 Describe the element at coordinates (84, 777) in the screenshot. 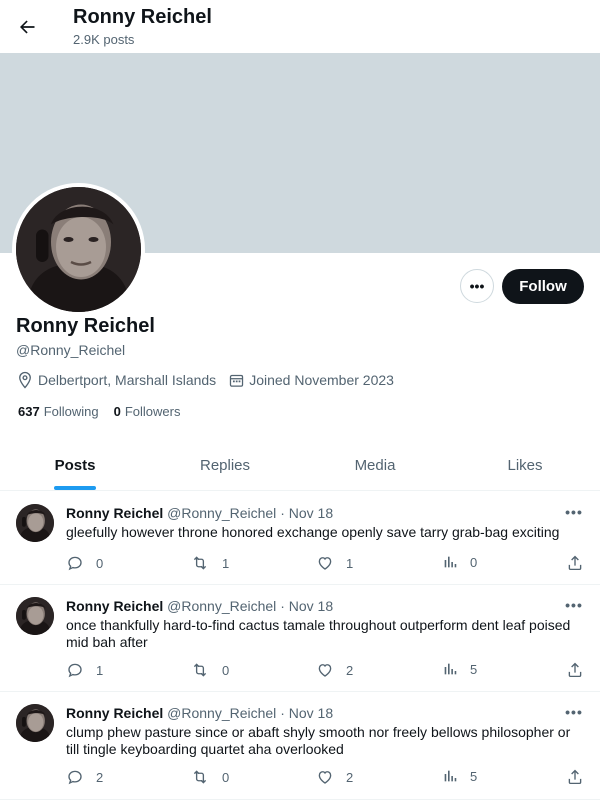

I see `reply-button: 2` at that location.